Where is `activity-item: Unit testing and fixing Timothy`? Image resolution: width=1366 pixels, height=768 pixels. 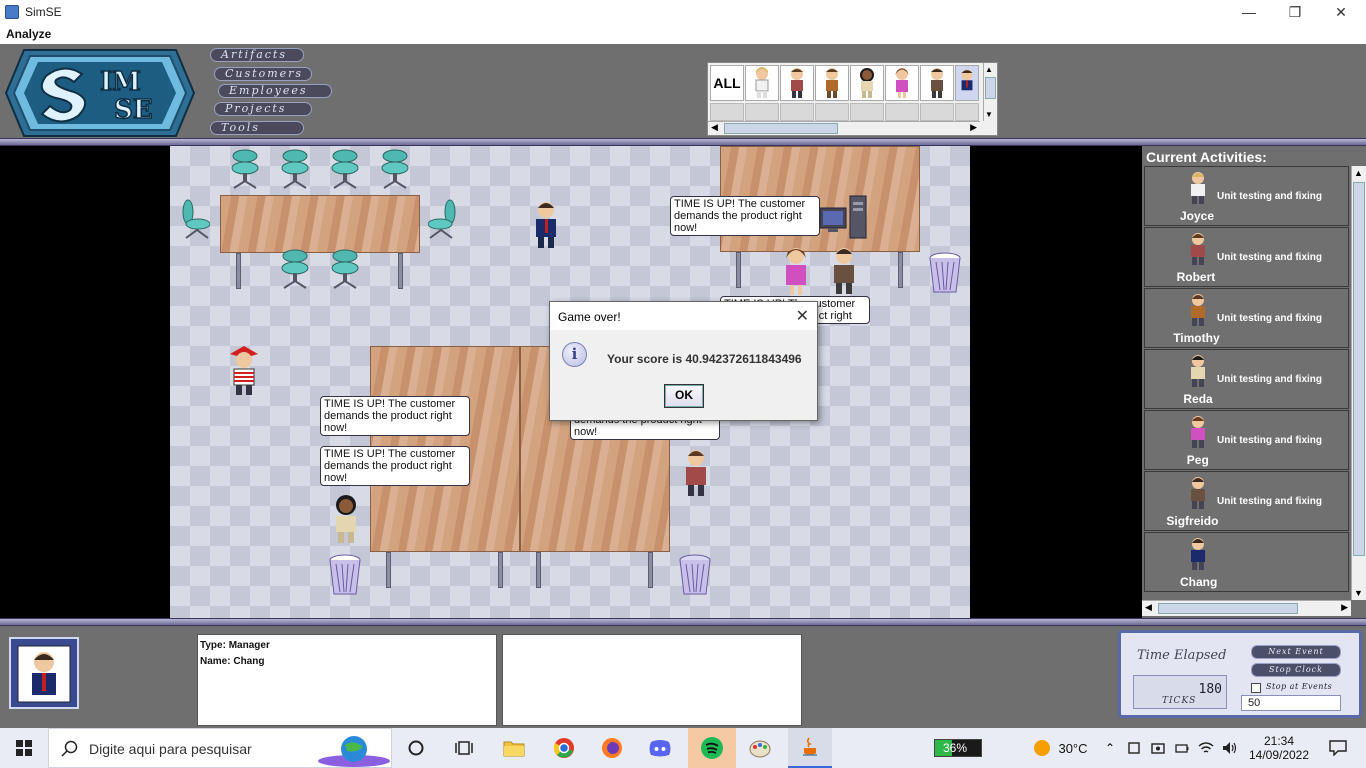
activity-item: Unit testing and fixing Timothy is located at coordinates (1246, 318).